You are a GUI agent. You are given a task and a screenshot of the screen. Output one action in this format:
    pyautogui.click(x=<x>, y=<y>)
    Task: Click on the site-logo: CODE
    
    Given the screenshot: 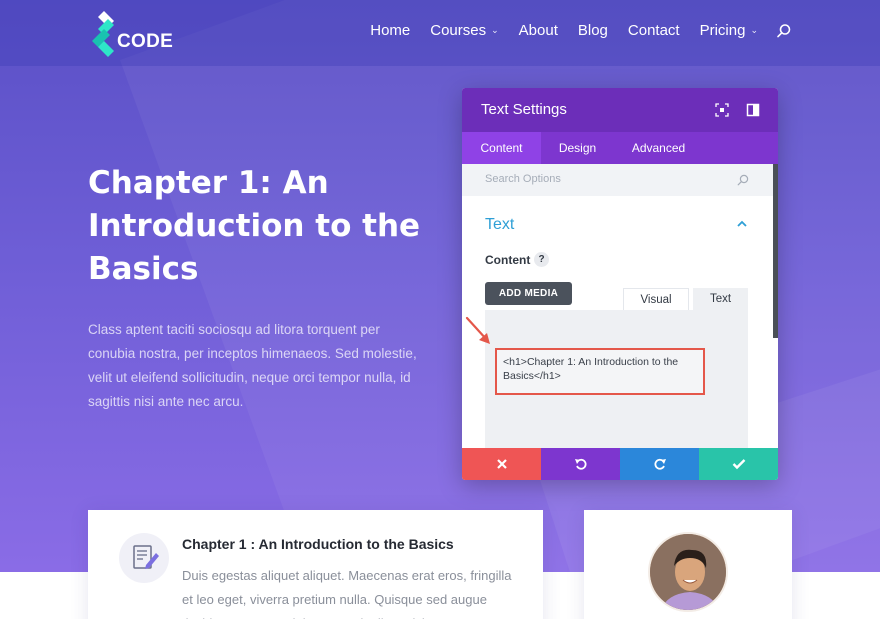 What is the action you would take?
    pyautogui.click(x=135, y=33)
    